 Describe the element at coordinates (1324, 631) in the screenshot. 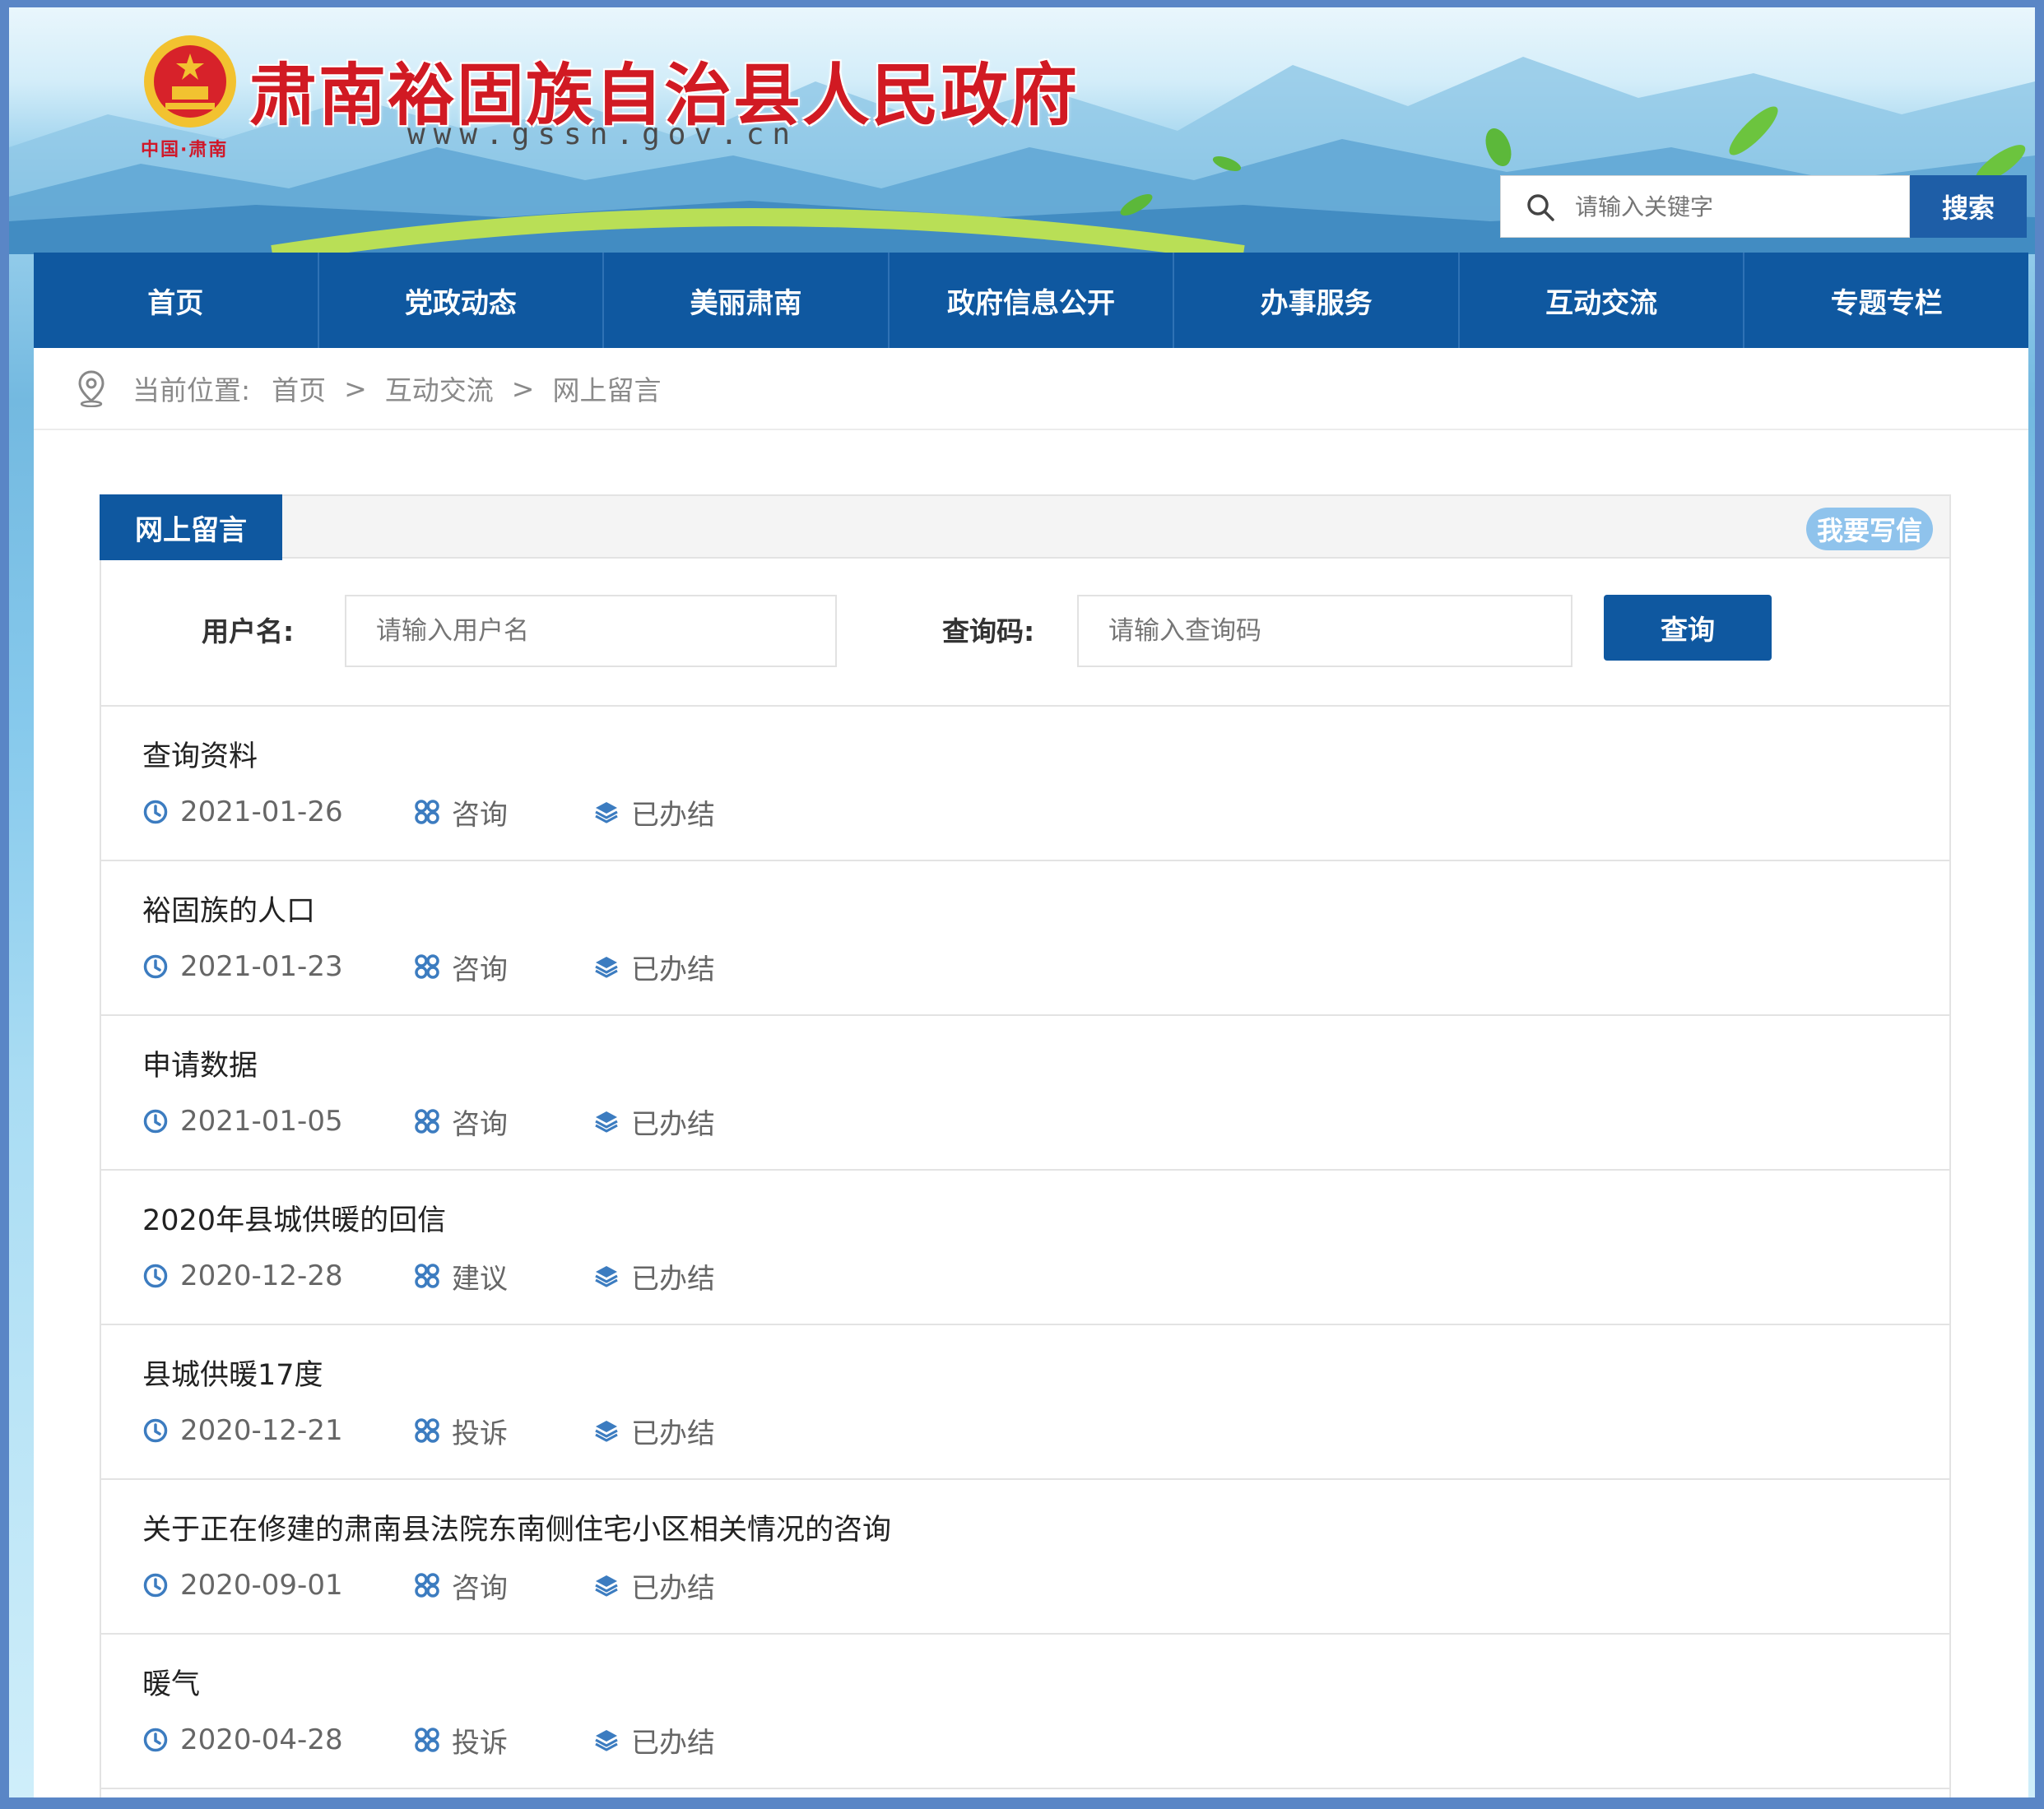

I see `query-code-field` at that location.